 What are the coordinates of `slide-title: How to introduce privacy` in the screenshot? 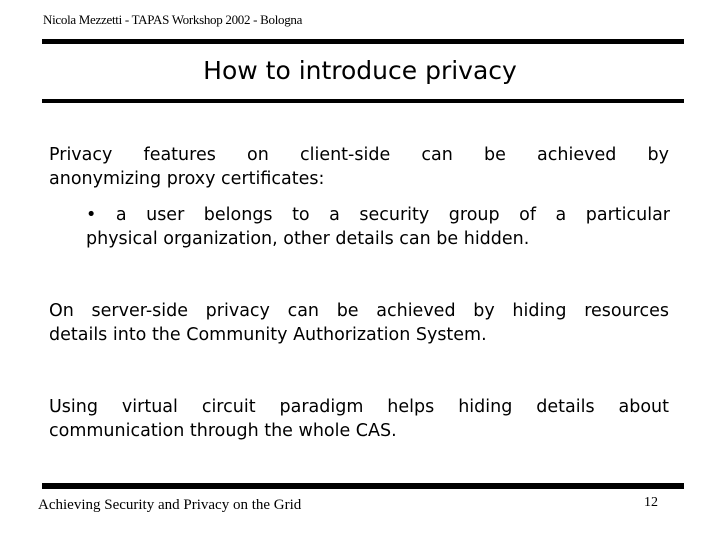 It's located at (360, 70).